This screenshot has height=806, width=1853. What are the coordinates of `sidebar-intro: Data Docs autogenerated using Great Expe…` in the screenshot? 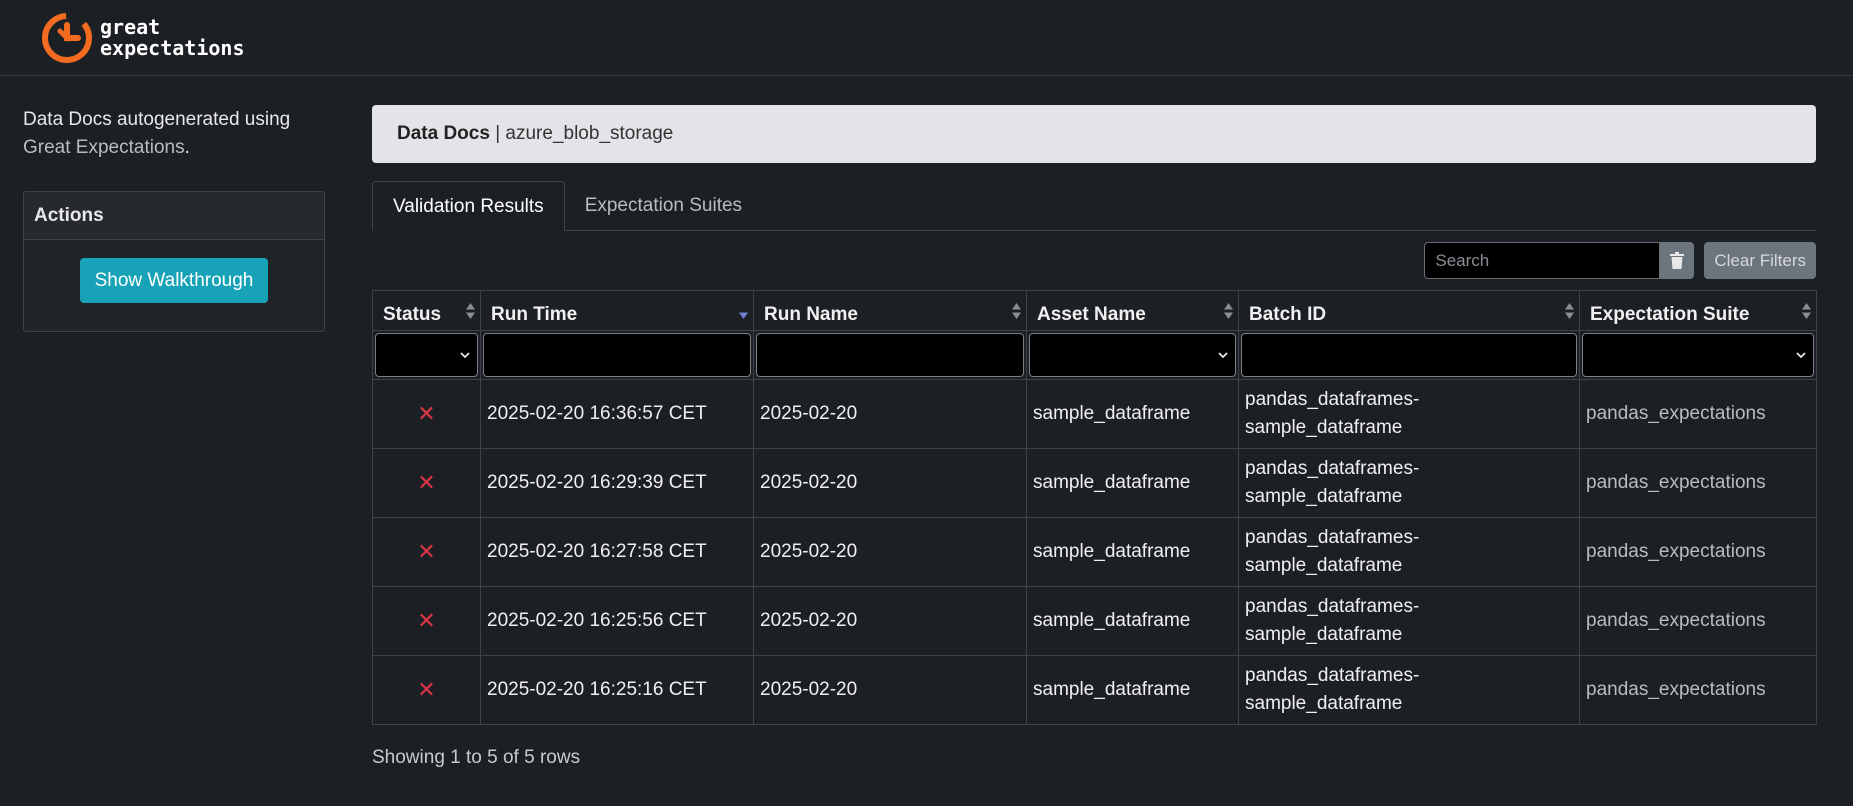 It's located at (174, 134).